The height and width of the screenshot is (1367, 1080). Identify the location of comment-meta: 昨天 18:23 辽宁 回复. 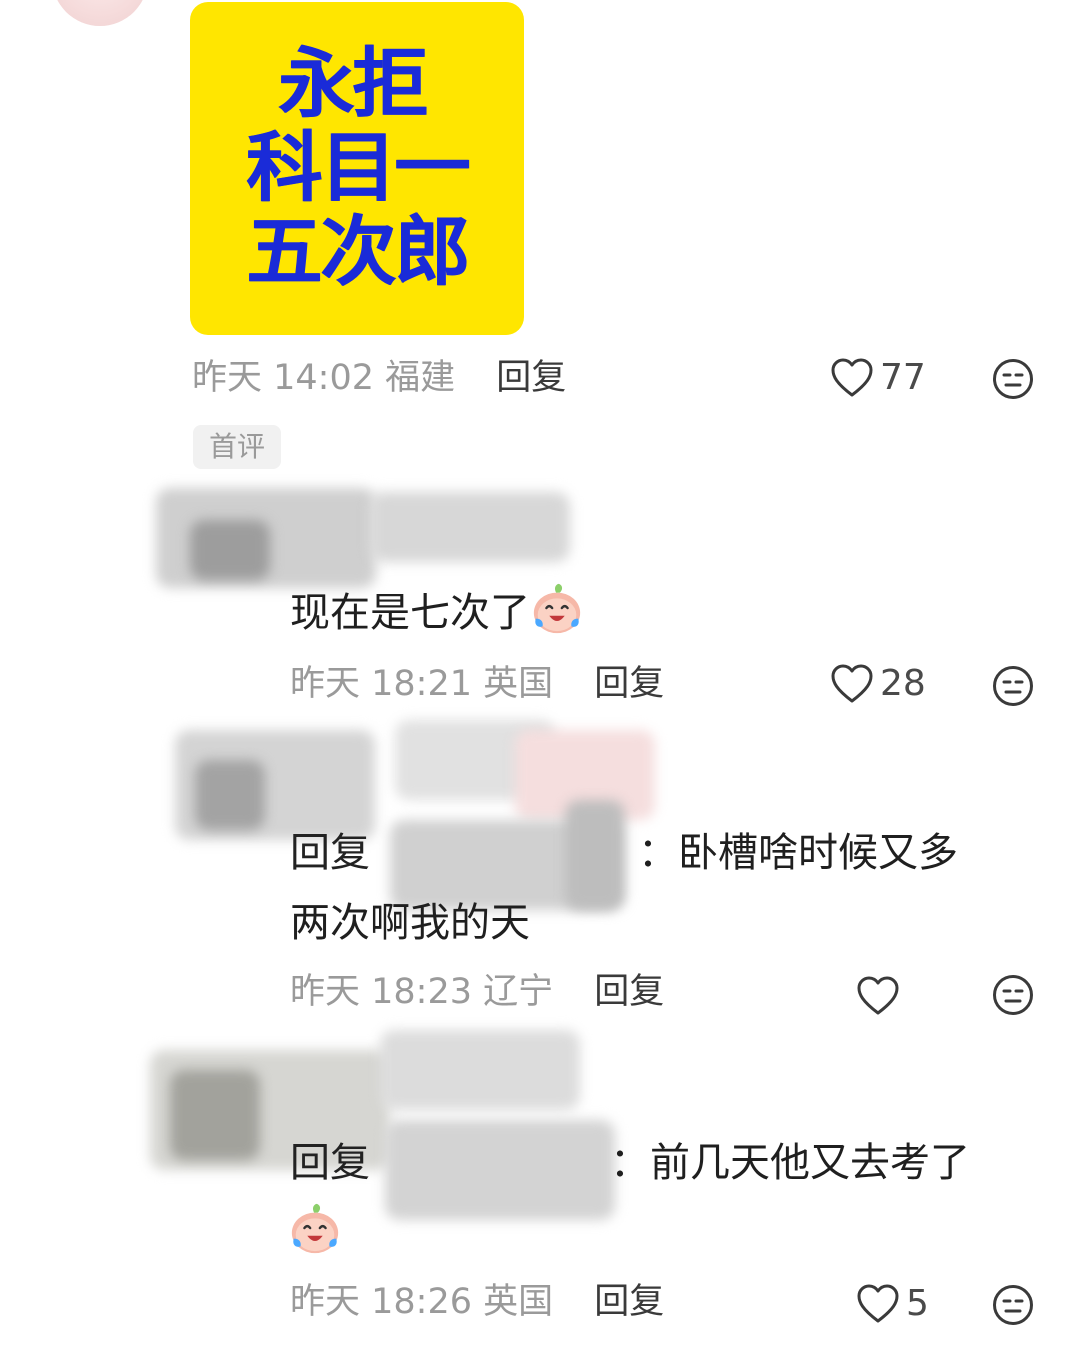
(477, 992).